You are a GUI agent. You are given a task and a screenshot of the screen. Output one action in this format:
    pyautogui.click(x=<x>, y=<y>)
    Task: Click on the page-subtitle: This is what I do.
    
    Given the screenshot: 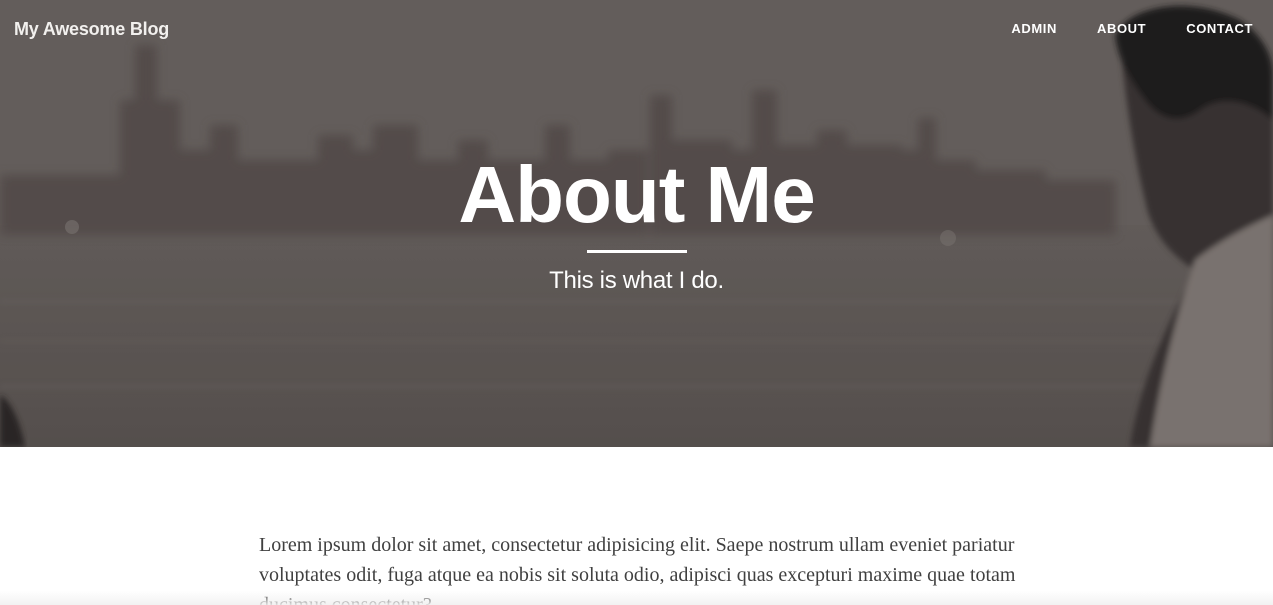 What is the action you would take?
    pyautogui.click(x=636, y=280)
    